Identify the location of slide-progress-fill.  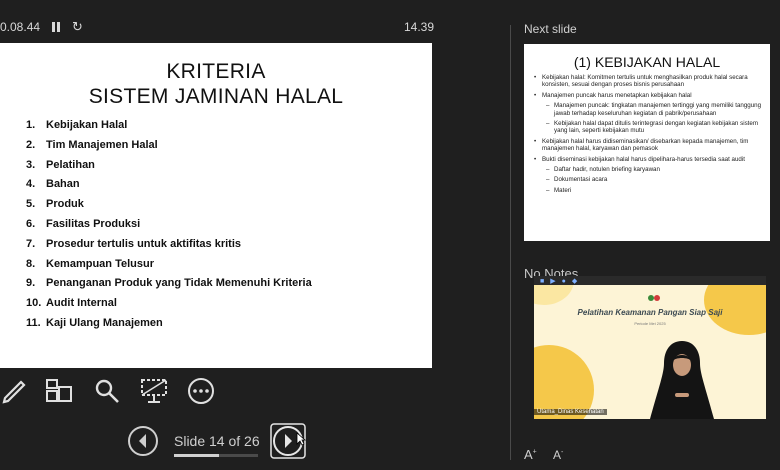
(197, 455).